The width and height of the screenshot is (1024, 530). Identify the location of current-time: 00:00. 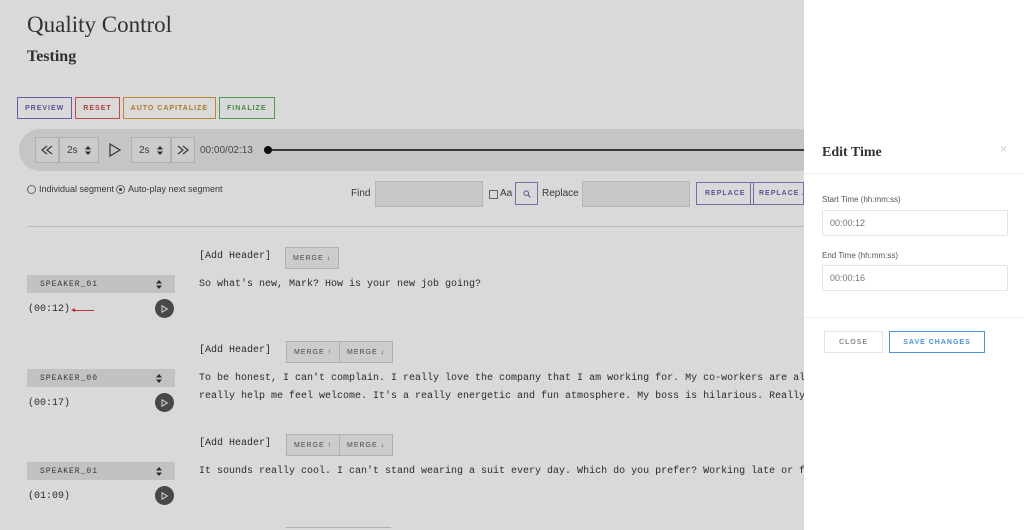
(213, 150).